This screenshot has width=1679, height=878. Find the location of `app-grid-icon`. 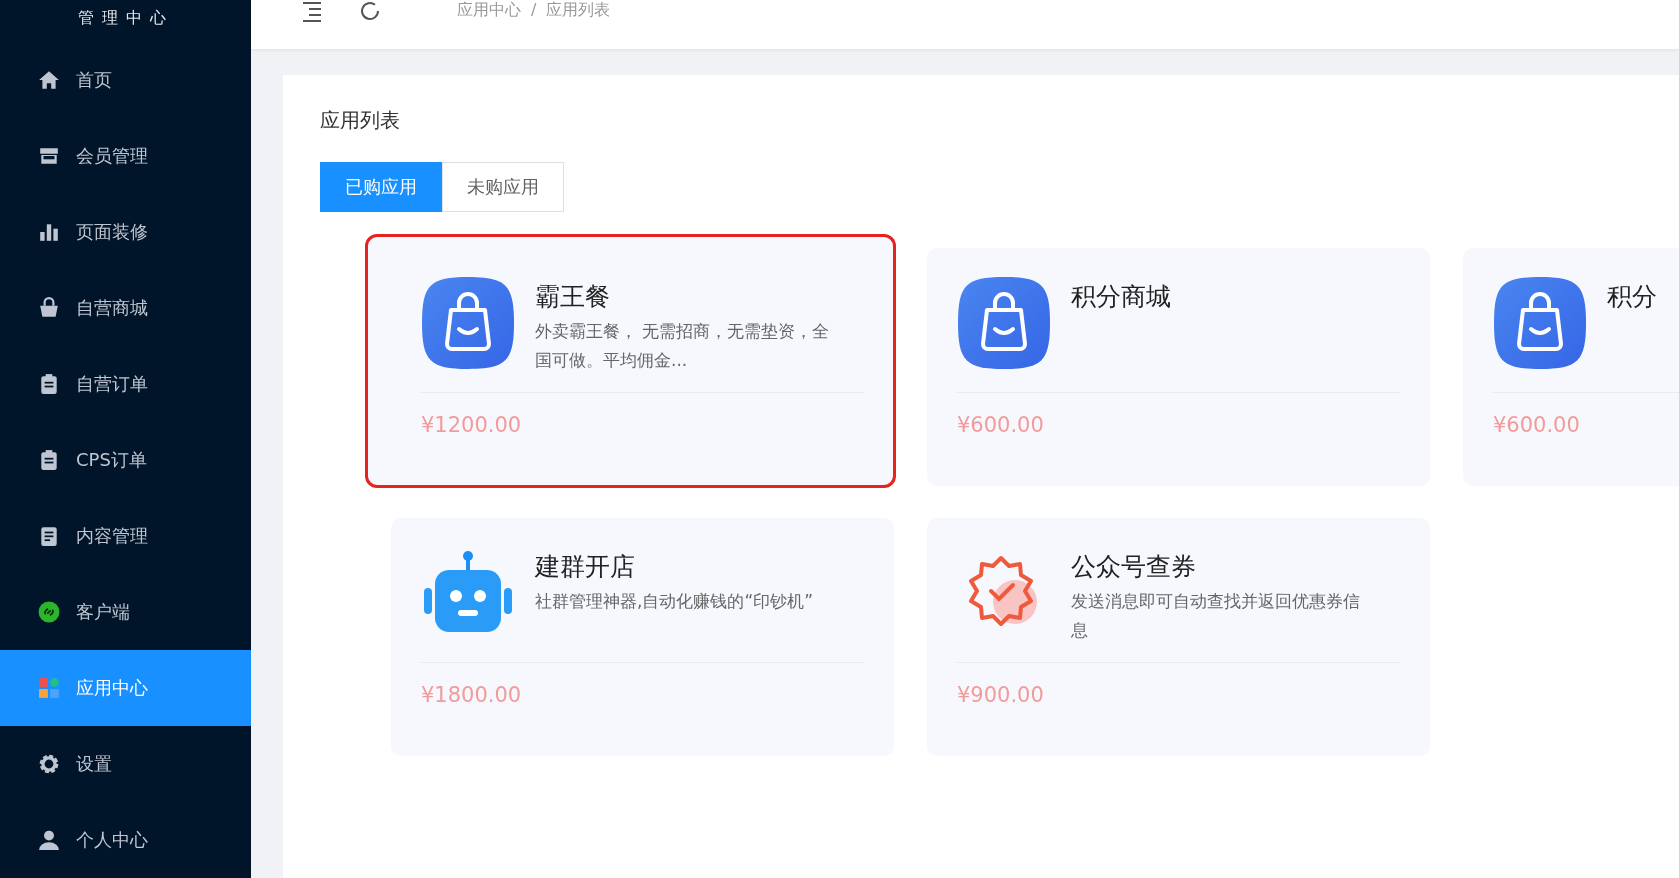

app-grid-icon is located at coordinates (49, 688).